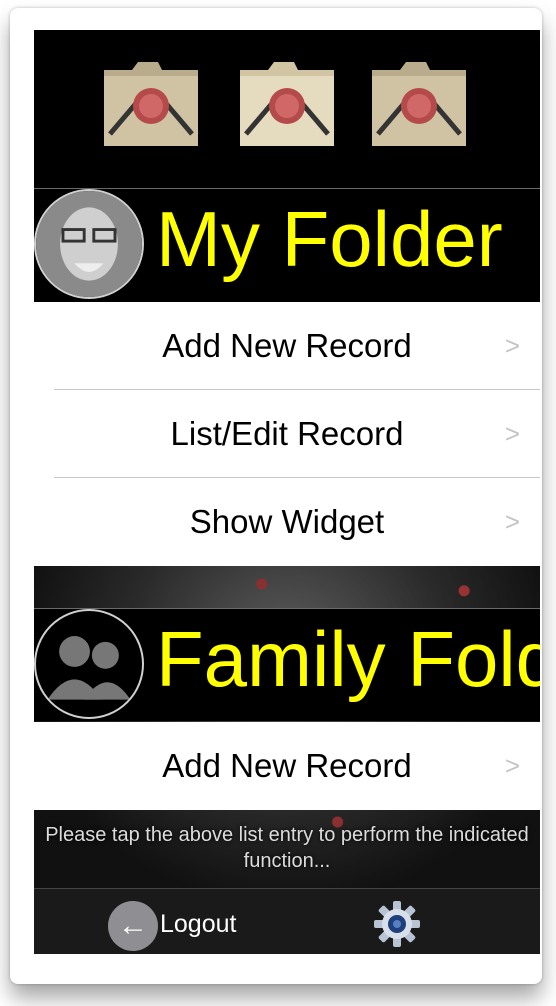 The width and height of the screenshot is (556, 1006). Describe the element at coordinates (287, 921) in the screenshot. I see `bottom-toolbar: ← Logout` at that location.